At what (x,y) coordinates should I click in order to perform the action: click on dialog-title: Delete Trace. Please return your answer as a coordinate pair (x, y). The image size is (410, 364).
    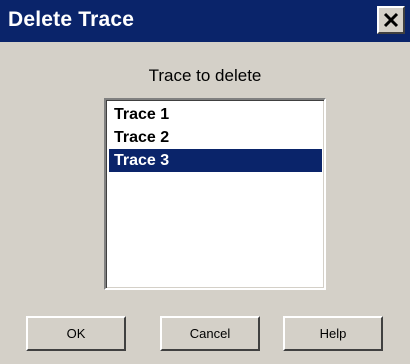
    Looking at the image, I should click on (71, 19).